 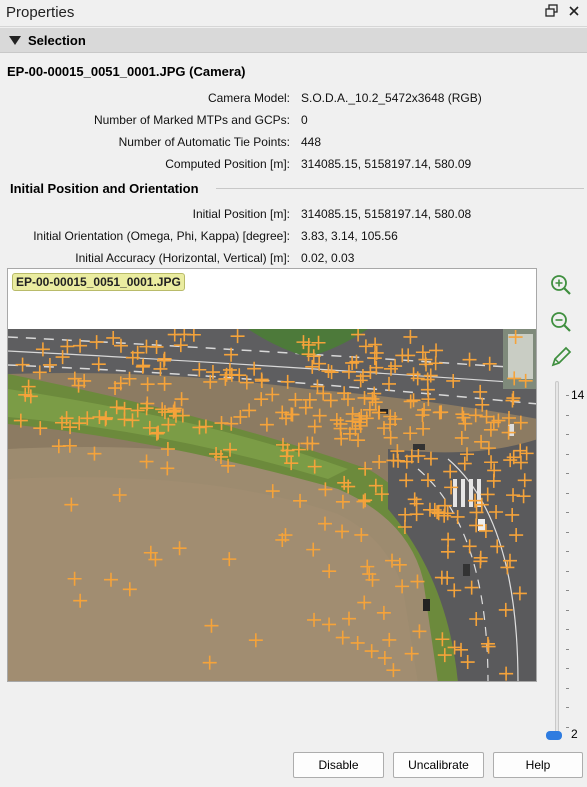 I want to click on zoom-slider-handle, so click(x=554, y=735).